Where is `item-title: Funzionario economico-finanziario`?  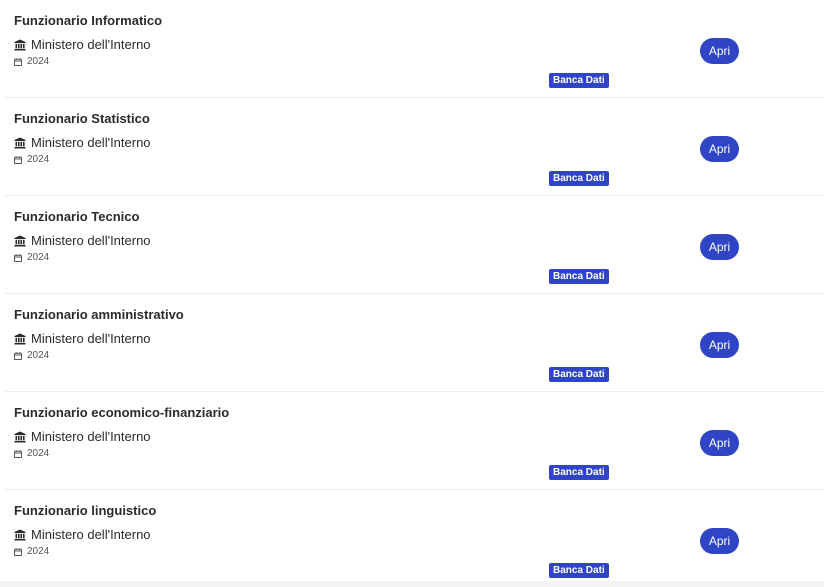
item-title: Funzionario economico-finanziario is located at coordinates (122, 412).